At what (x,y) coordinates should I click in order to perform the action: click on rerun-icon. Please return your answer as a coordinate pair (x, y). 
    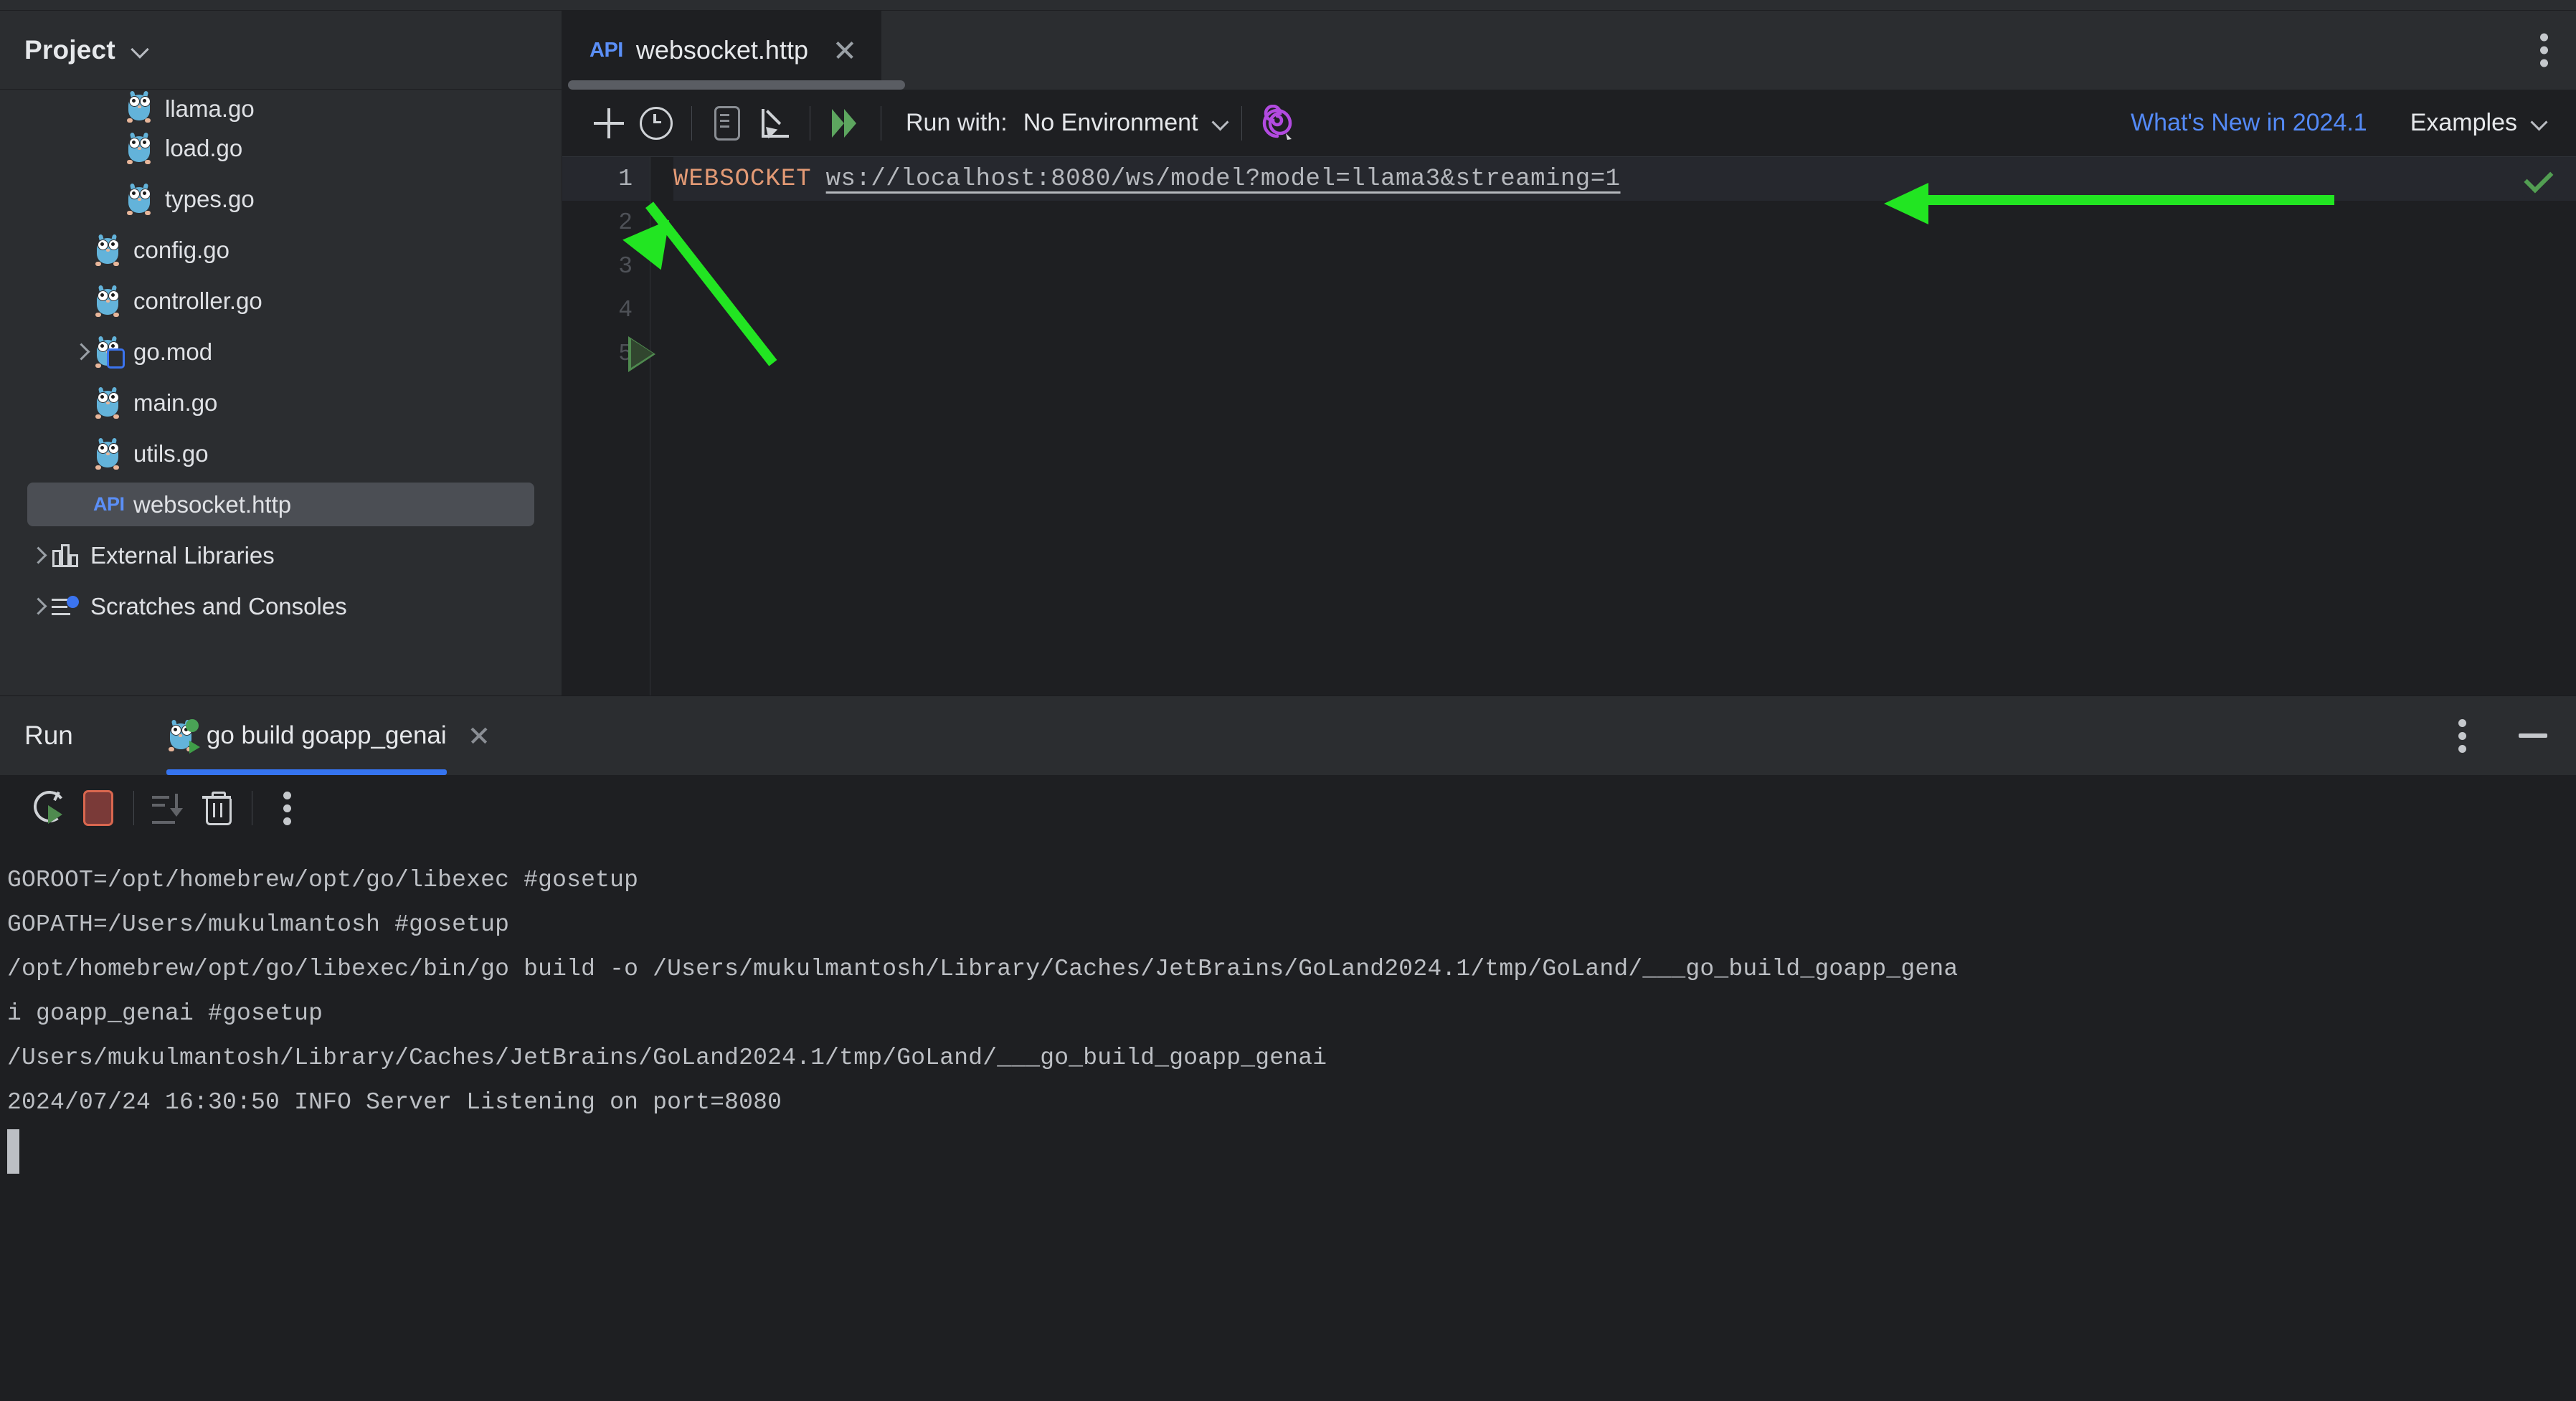
    Looking at the image, I should click on (49, 806).